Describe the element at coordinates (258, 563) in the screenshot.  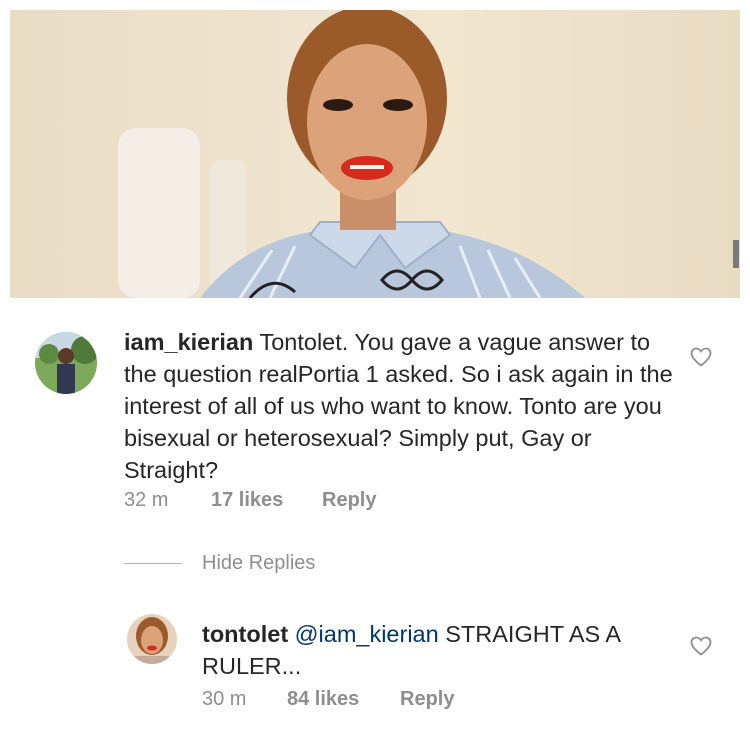
I see `hide-replies-button: Hide Replies` at that location.